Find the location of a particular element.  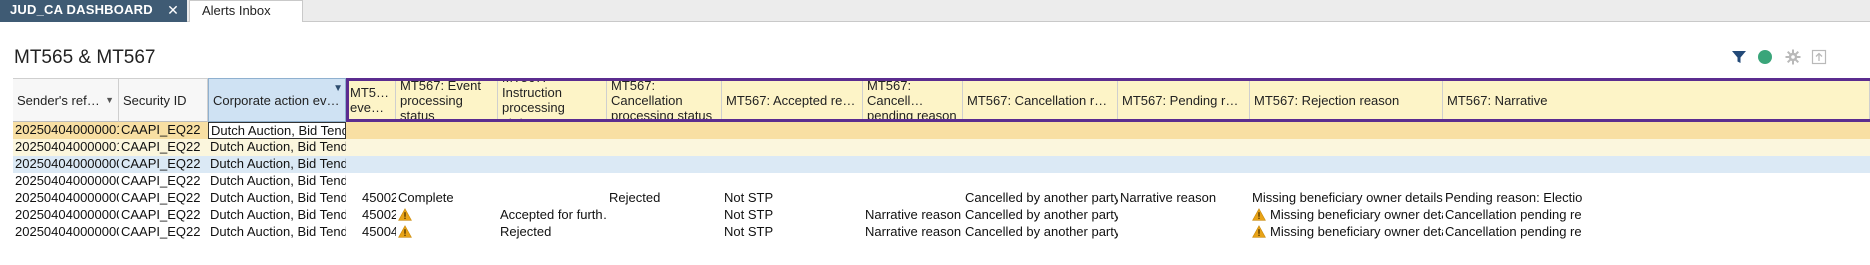

cell-senders-ref: 2025040400000008 is located at coordinates (66, 181).